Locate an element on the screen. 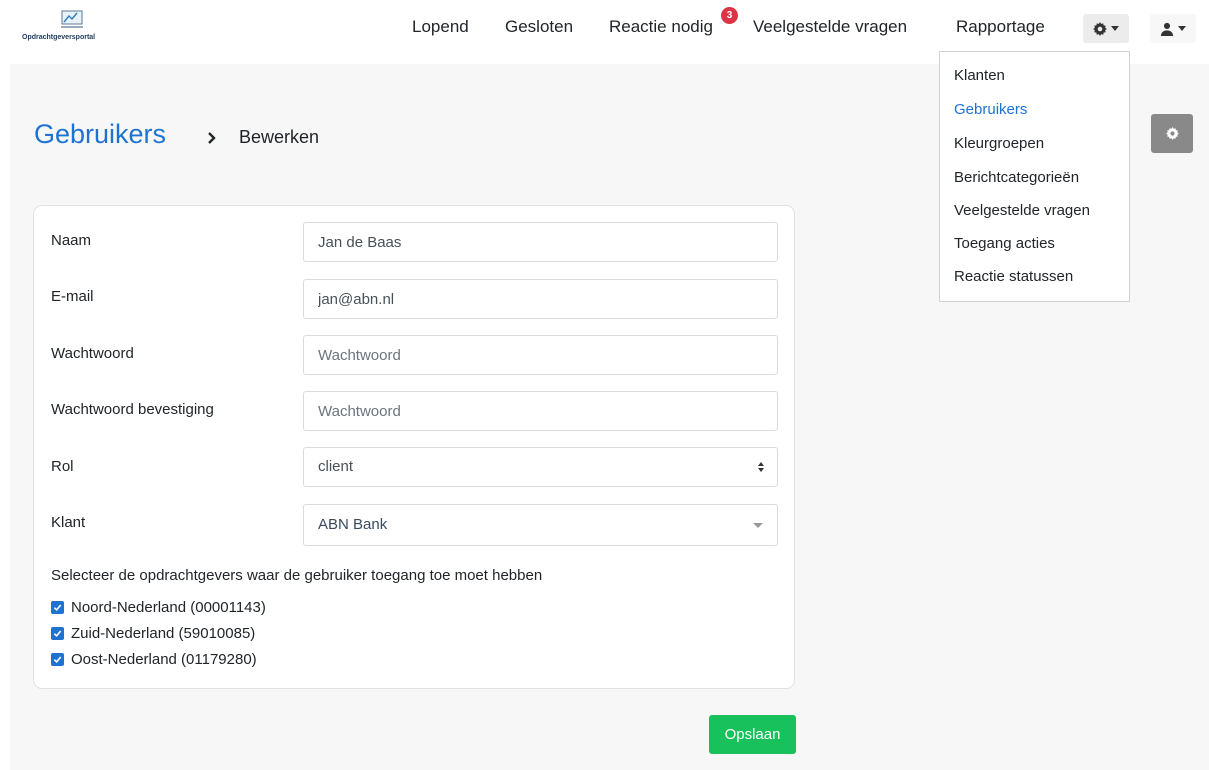 The width and height of the screenshot is (1209, 770). nav-link-gesloten: Gesloten is located at coordinates (539, 27).